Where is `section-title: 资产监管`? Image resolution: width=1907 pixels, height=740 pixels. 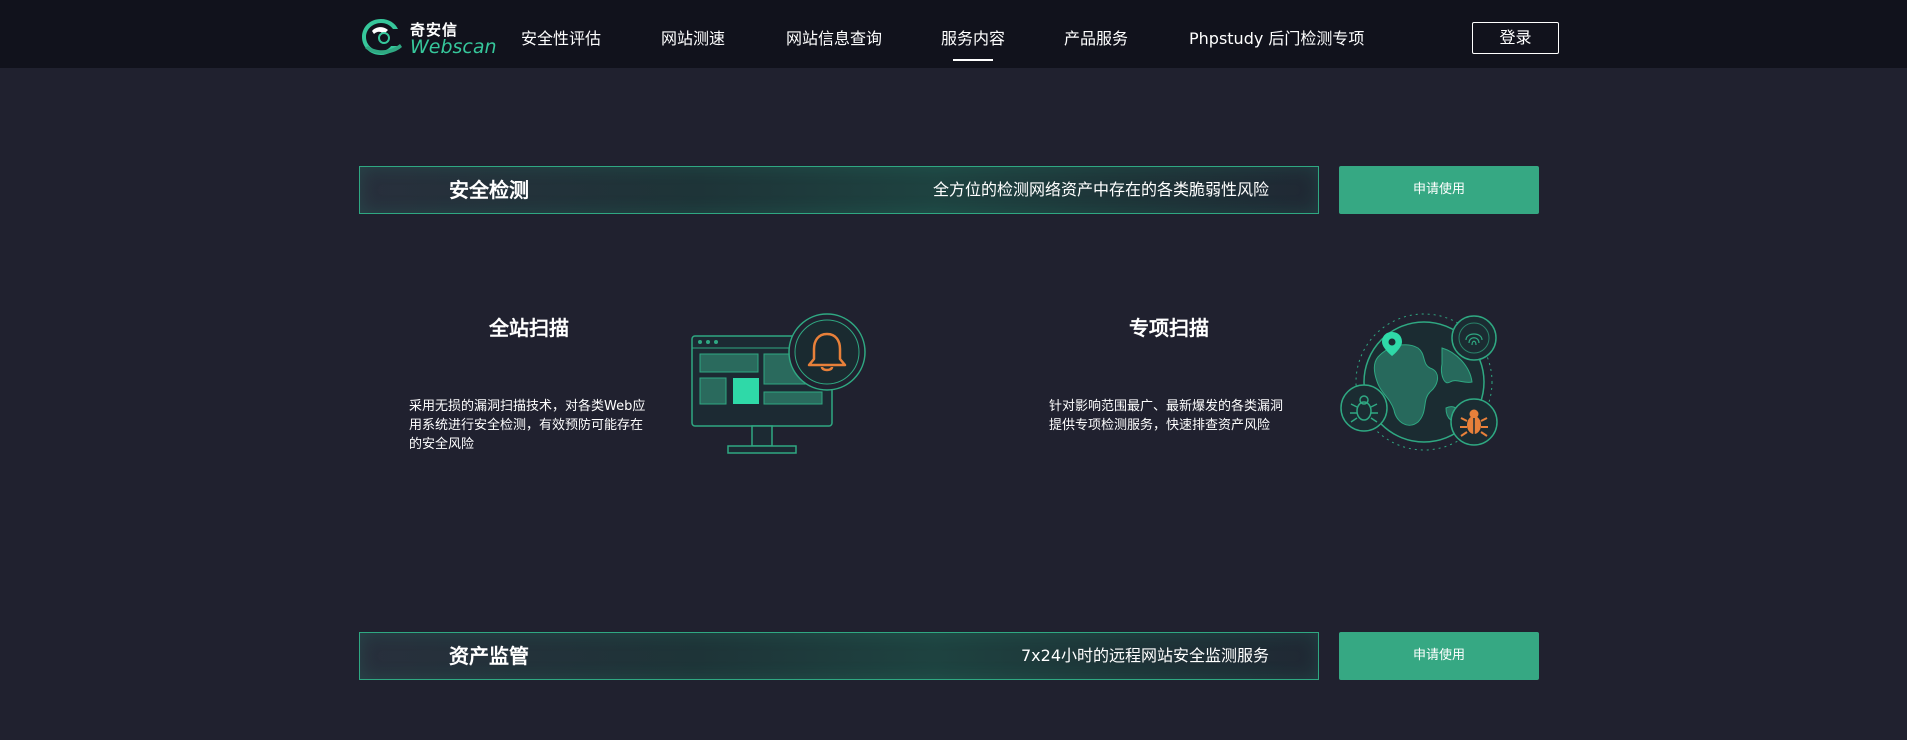 section-title: 资产监管 is located at coordinates (489, 656).